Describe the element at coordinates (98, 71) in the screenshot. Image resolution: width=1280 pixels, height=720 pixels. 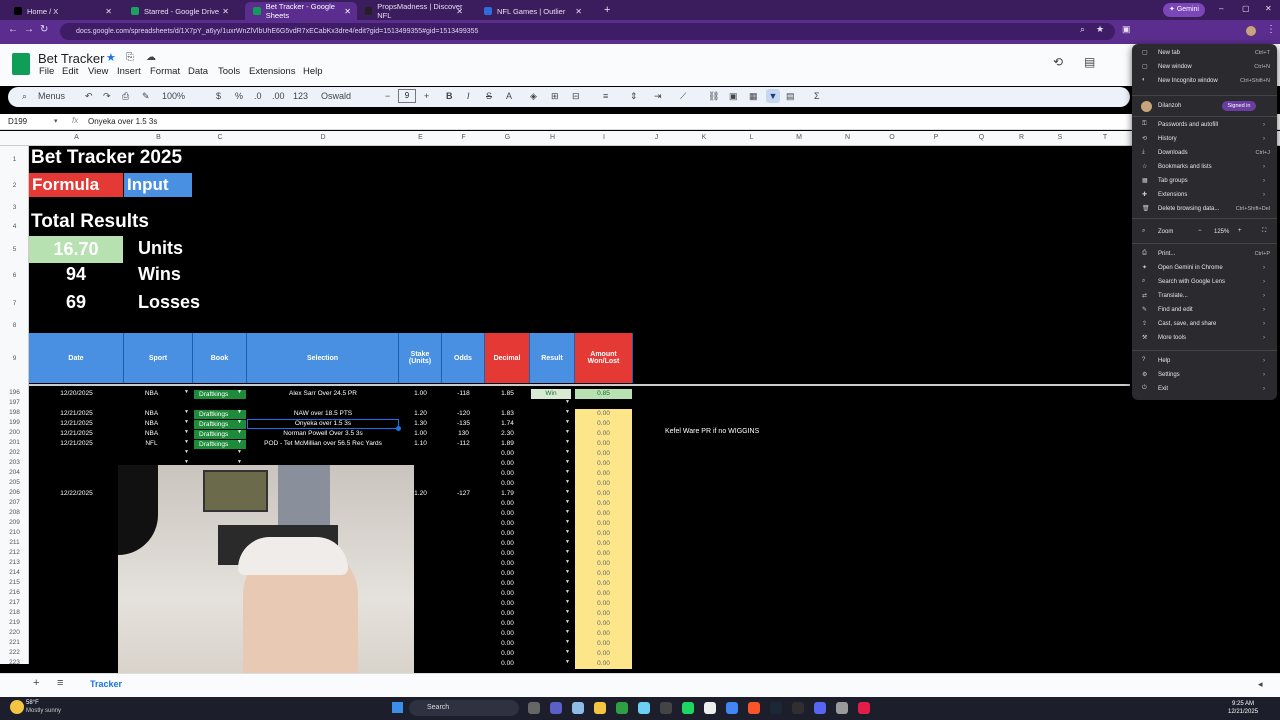
I see `menu-view: View` at that location.